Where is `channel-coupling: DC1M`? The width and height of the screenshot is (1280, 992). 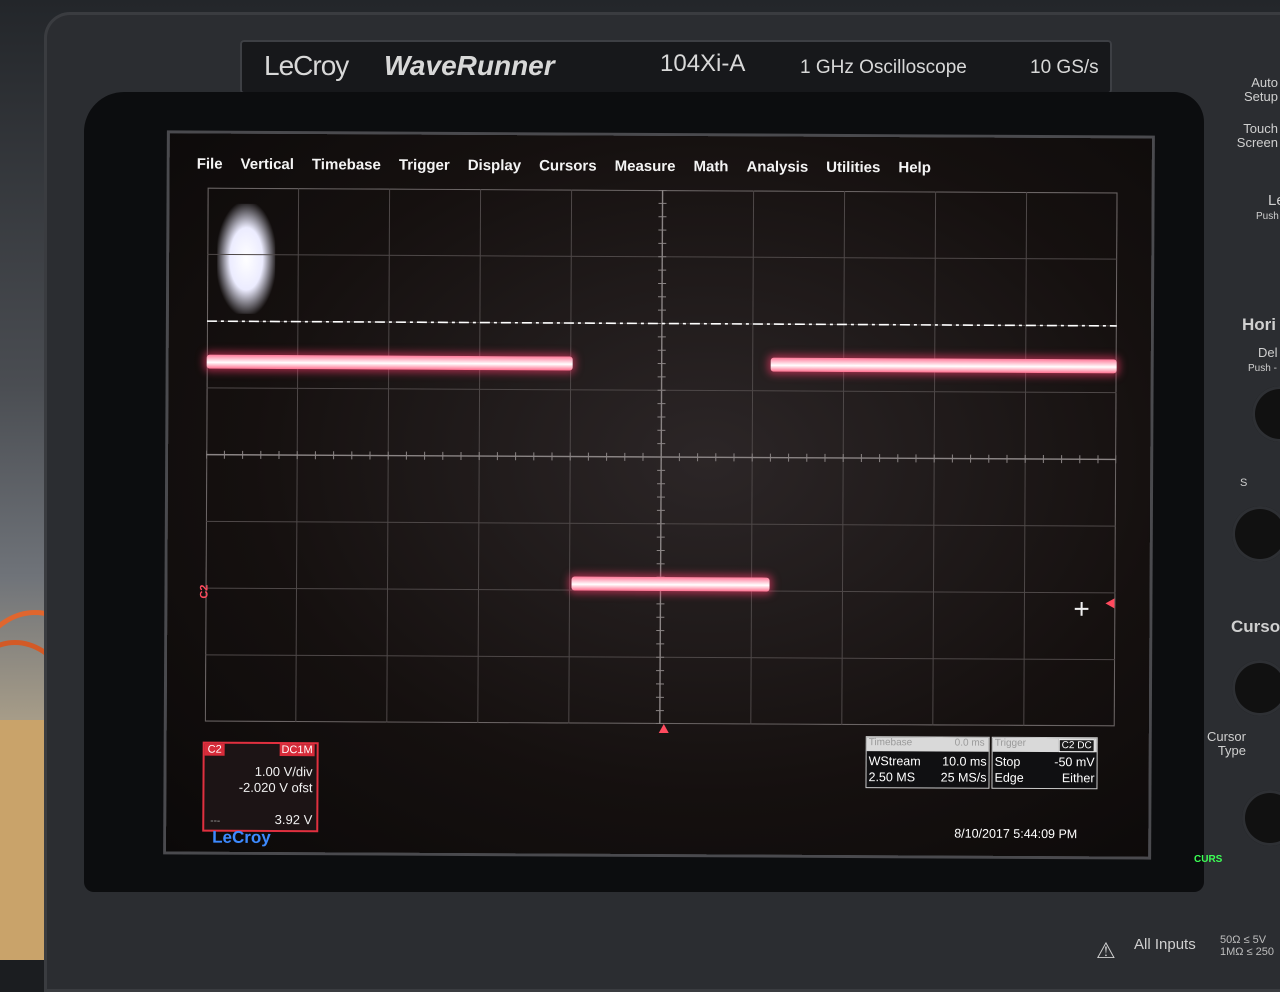 channel-coupling: DC1M is located at coordinates (296, 750).